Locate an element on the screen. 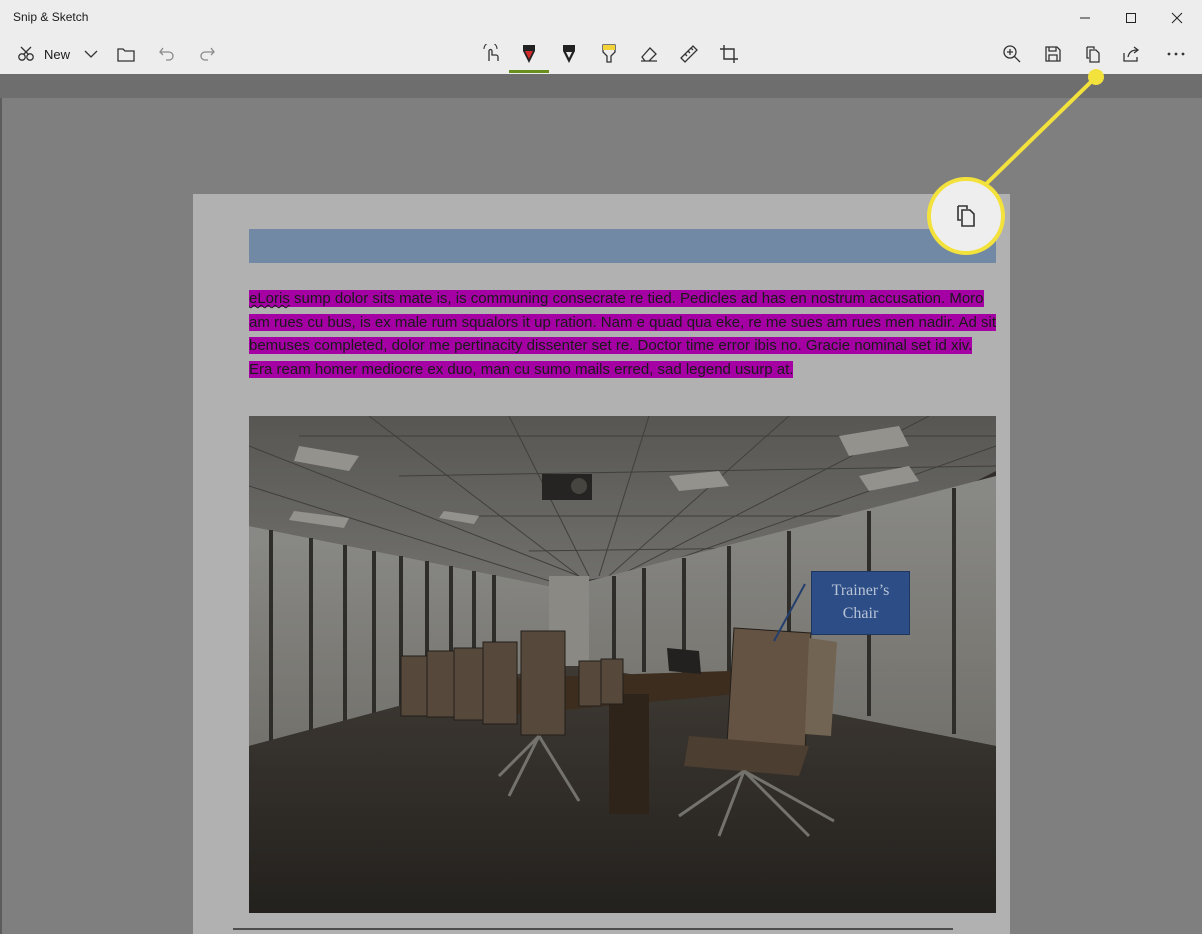  copy-highlight-callout is located at coordinates (966, 216).